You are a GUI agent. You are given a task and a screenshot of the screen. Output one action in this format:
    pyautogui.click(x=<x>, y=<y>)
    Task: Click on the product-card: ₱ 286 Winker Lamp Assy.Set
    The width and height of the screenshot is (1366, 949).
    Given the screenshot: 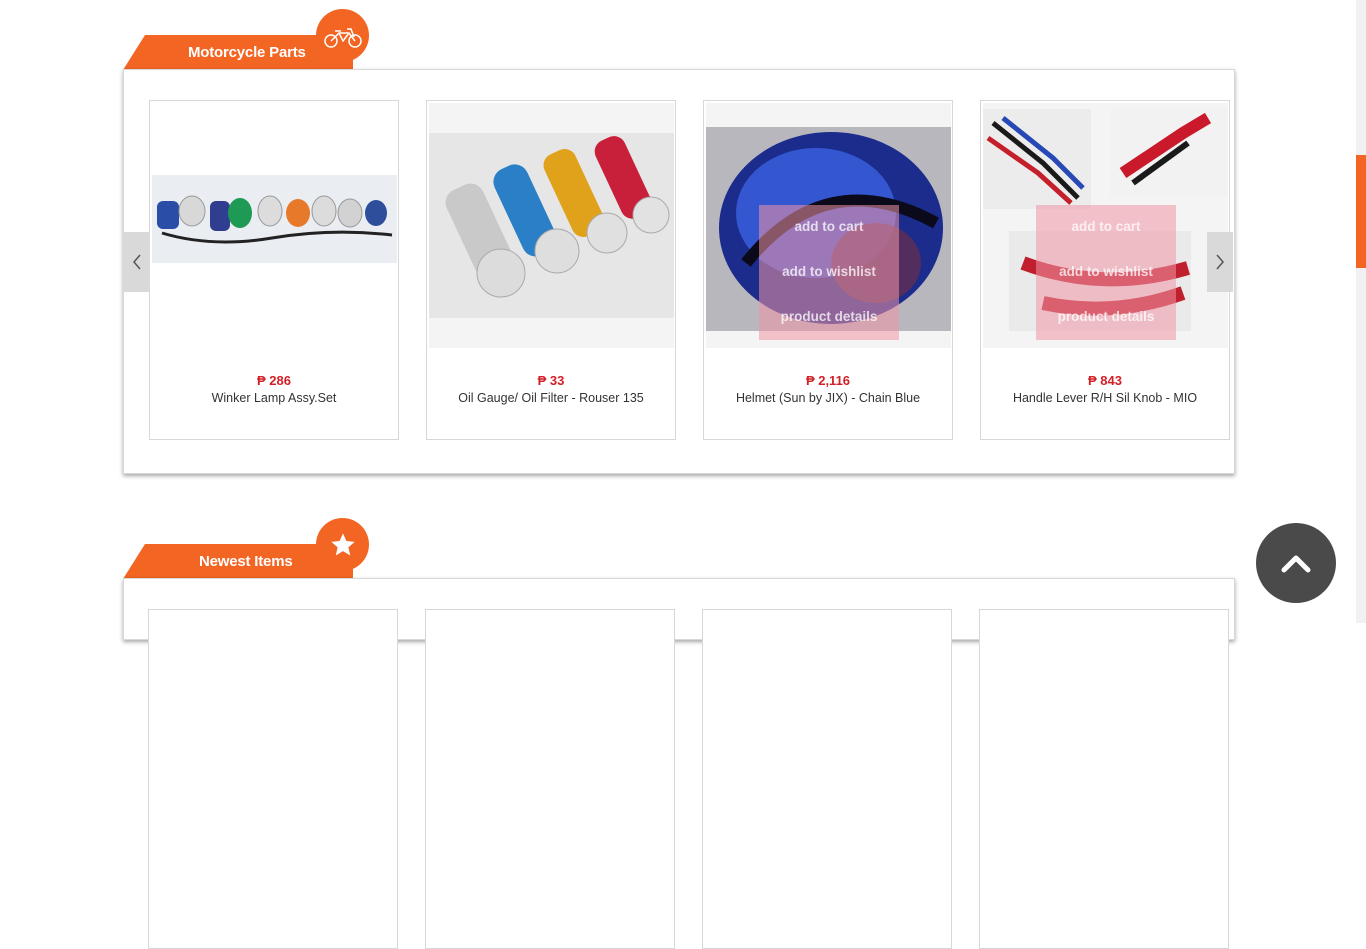 What is the action you would take?
    pyautogui.click(x=274, y=270)
    